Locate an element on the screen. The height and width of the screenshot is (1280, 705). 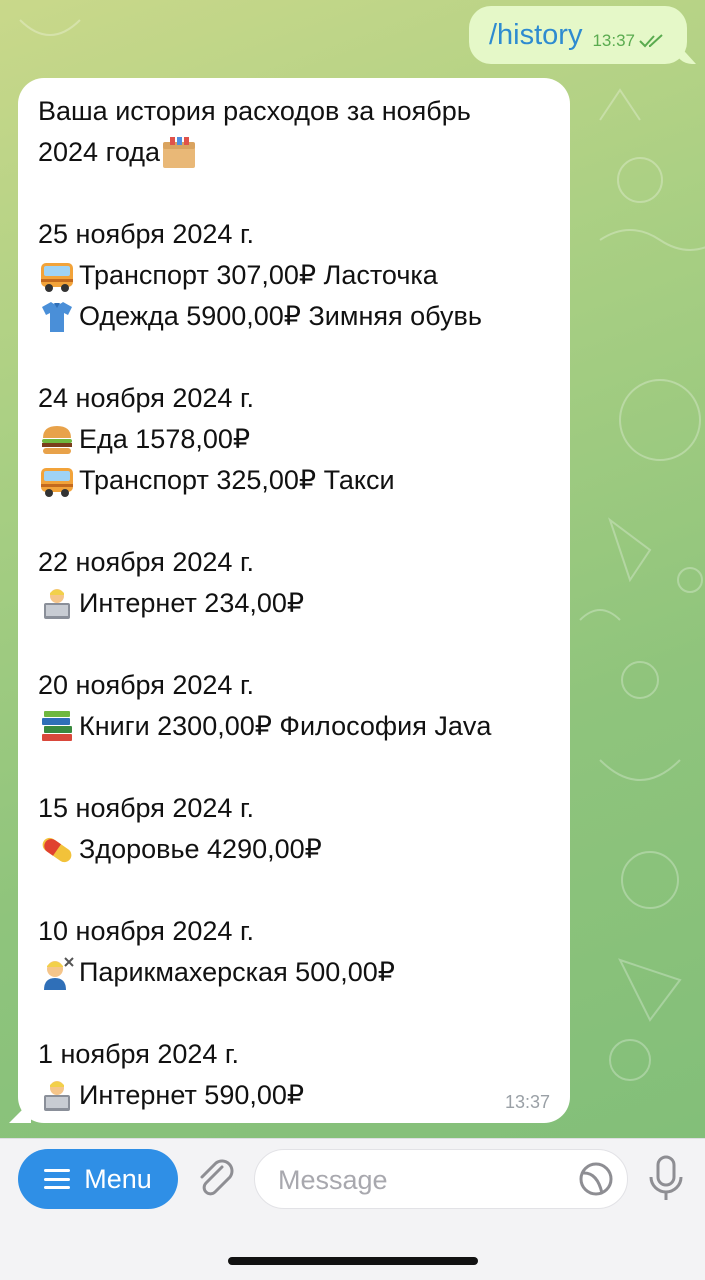
expense-item: Транспорт 325,00₽ Такси is located at coordinates (295, 480).